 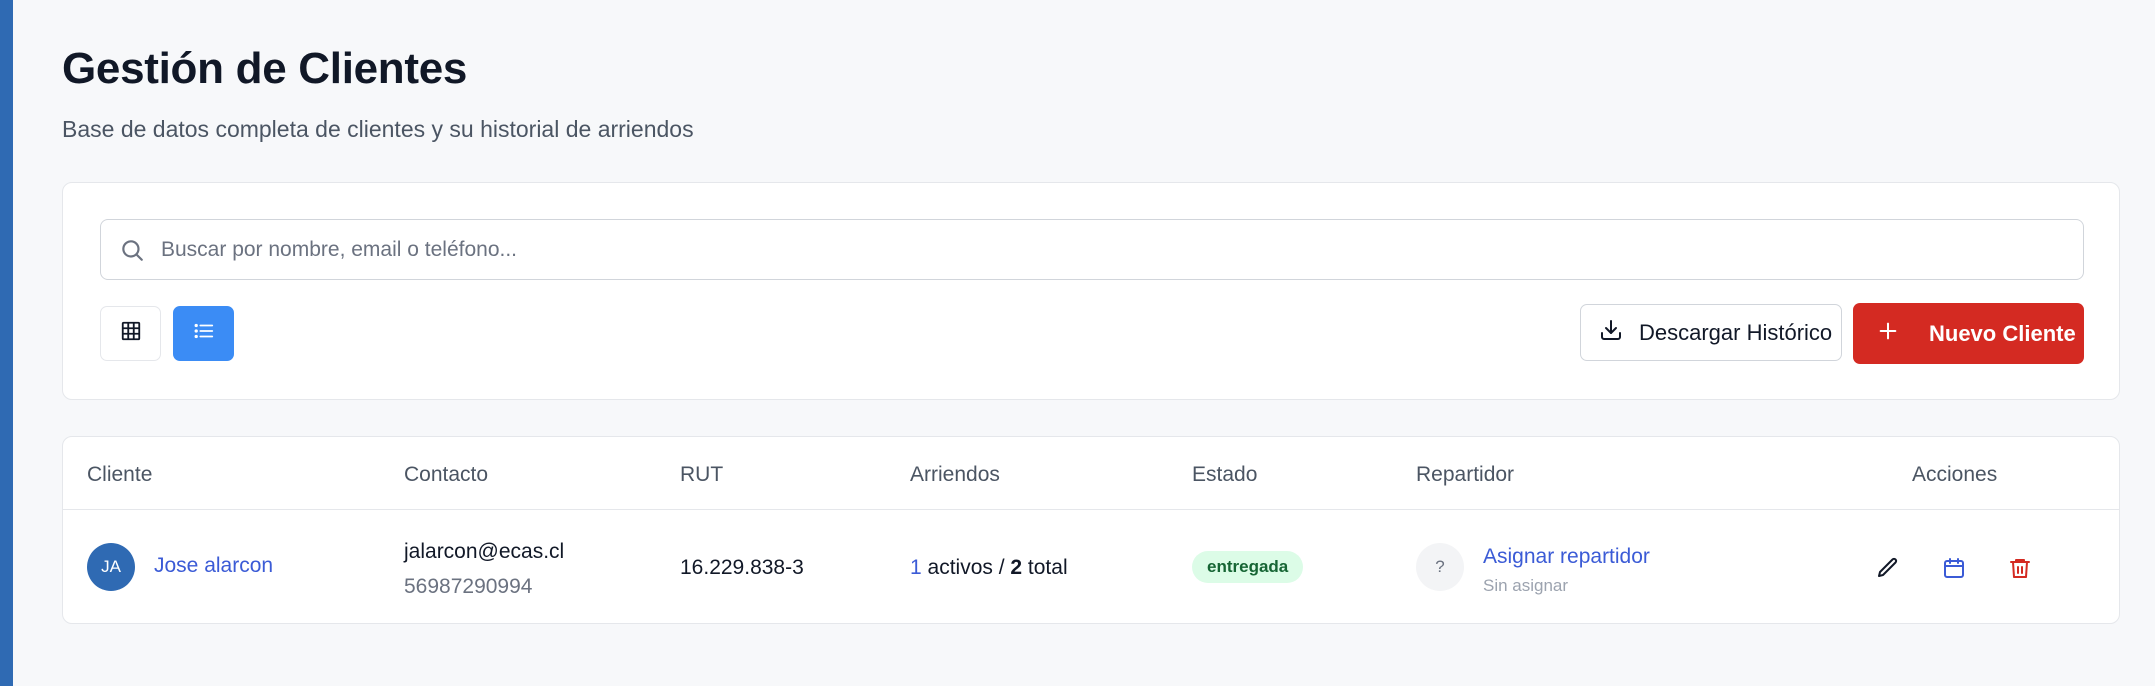 What do you see at coordinates (1045, 567) in the screenshot?
I see `total-rentals-label: total` at bounding box center [1045, 567].